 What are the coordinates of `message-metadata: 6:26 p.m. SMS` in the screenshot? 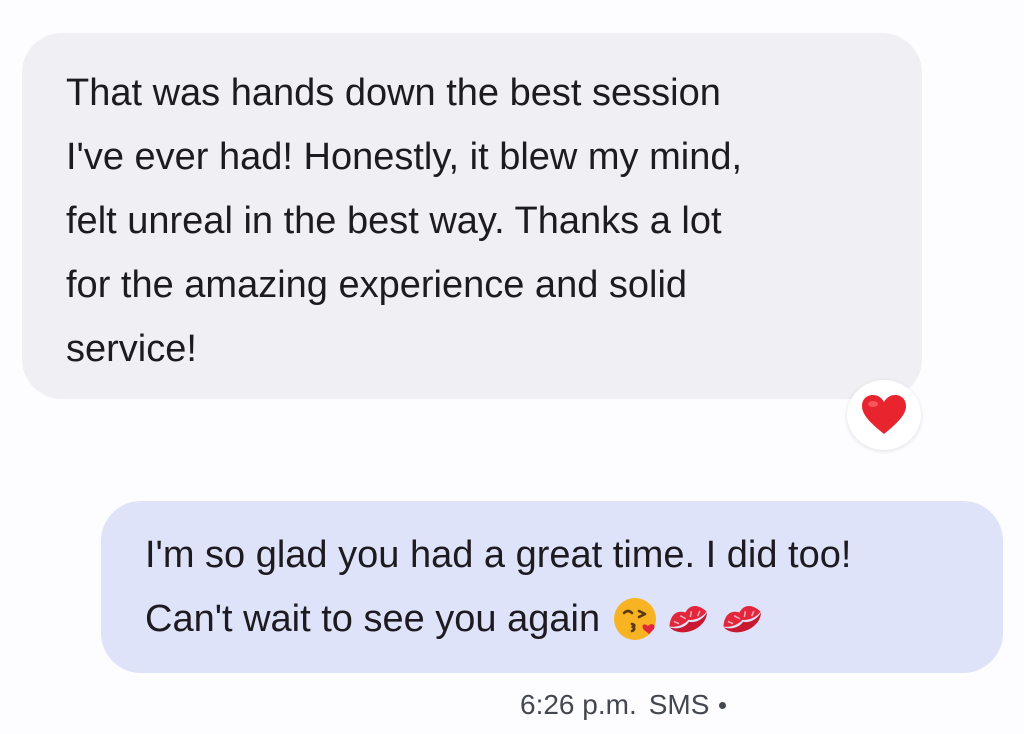 It's located at (623, 705).